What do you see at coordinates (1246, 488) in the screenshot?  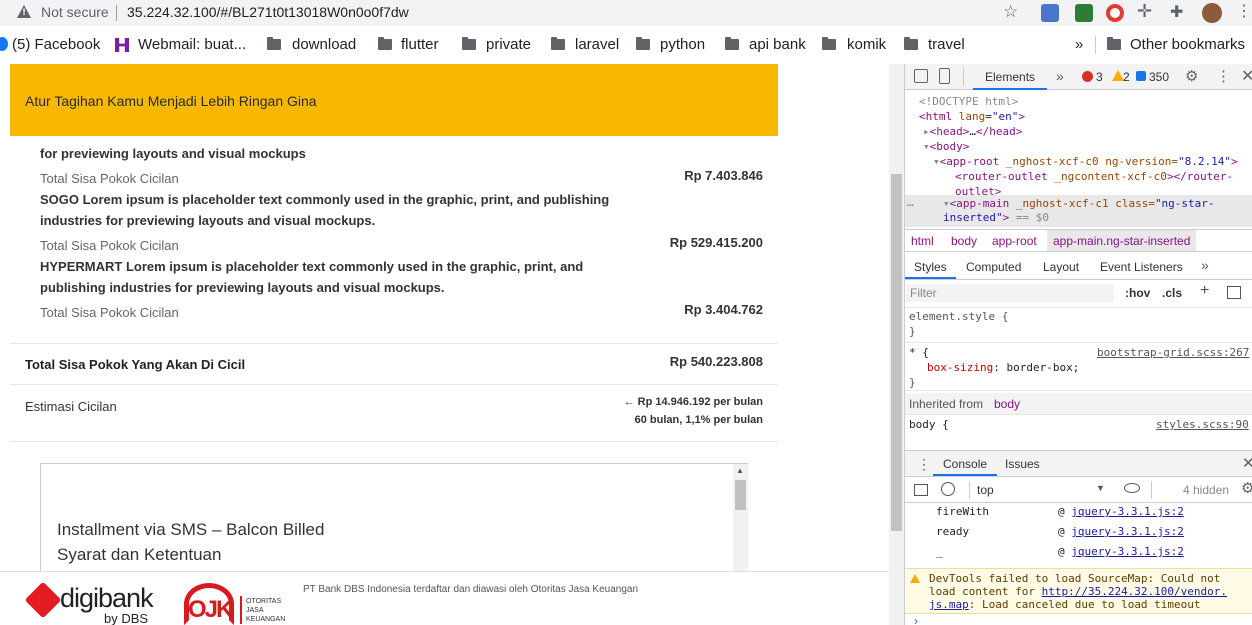 I see `console-settings-icon: ⚙` at bounding box center [1246, 488].